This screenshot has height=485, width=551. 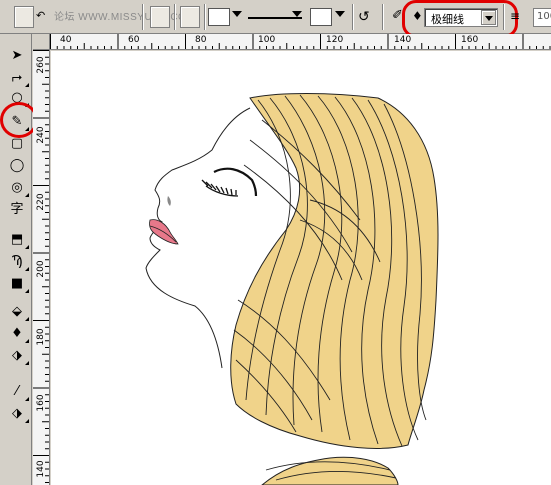 I want to click on paint-bucket-icon: ⬗, so click(x=17, y=414).